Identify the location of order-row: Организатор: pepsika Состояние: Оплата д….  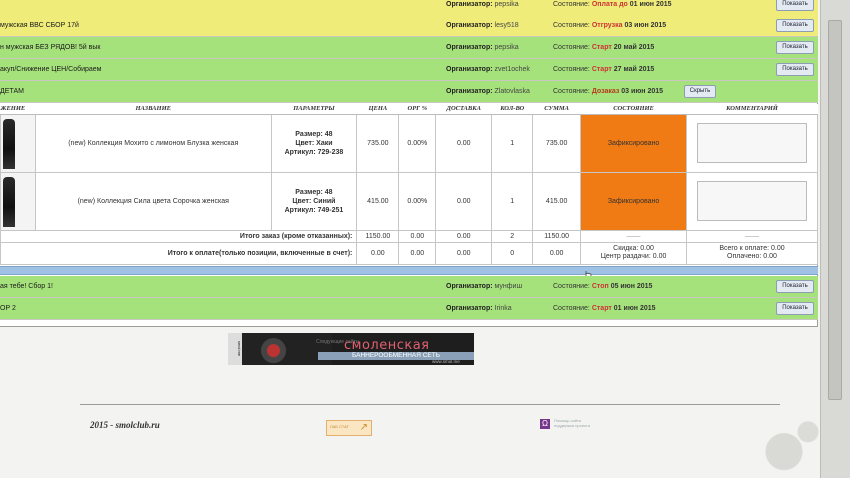
(409, 8).